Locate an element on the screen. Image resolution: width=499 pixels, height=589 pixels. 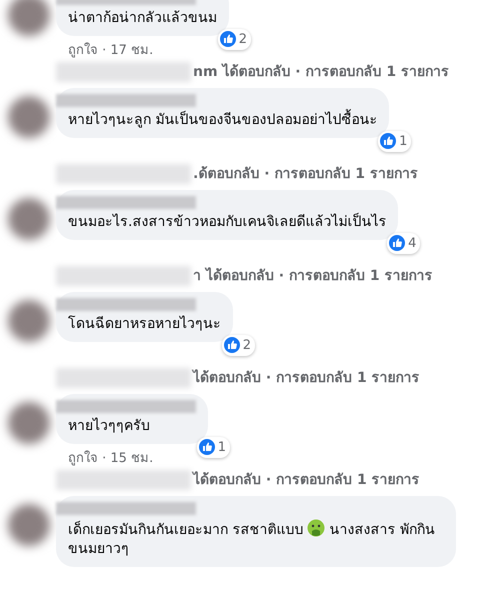
reaction-count: 4 is located at coordinates (403, 243).